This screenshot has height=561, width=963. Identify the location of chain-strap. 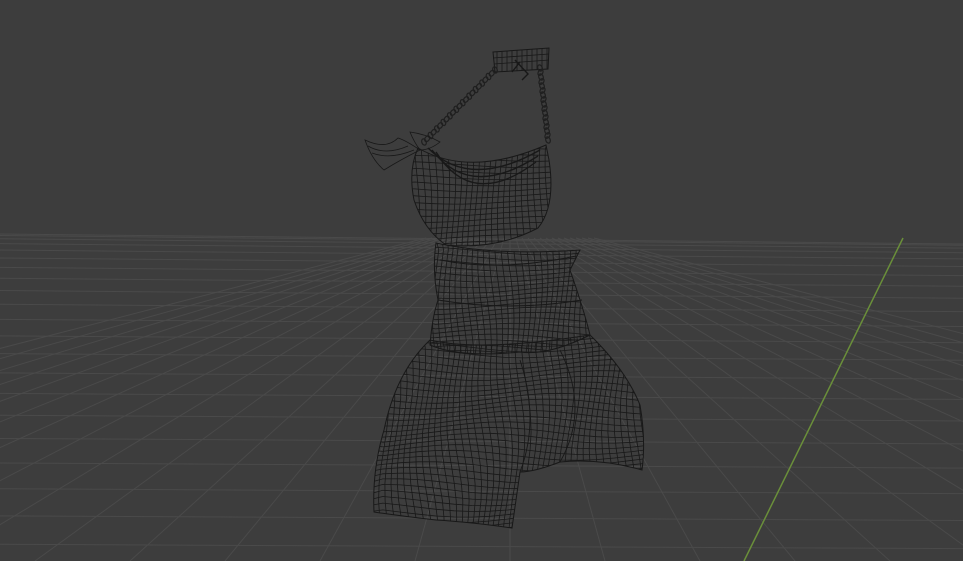
(486, 105).